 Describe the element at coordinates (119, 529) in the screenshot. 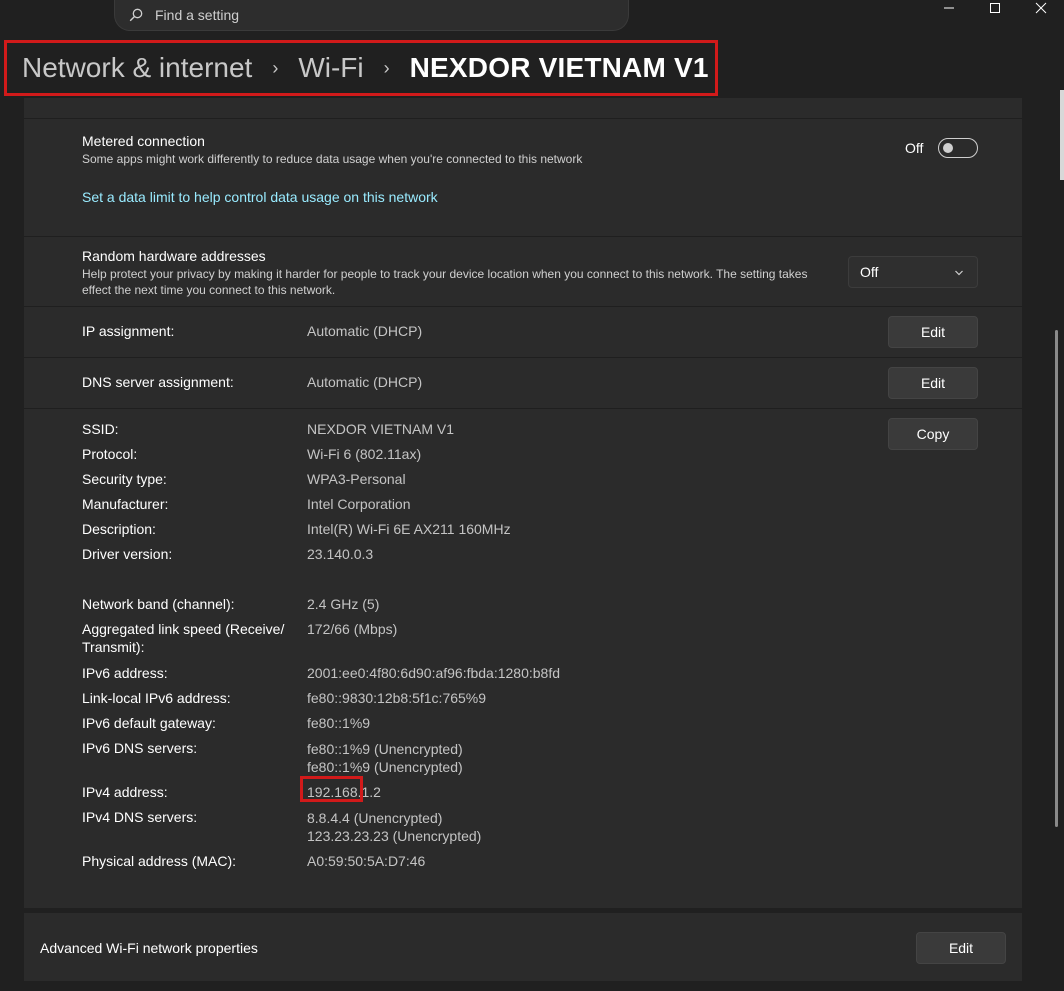

I see `property-label: Description:` at that location.